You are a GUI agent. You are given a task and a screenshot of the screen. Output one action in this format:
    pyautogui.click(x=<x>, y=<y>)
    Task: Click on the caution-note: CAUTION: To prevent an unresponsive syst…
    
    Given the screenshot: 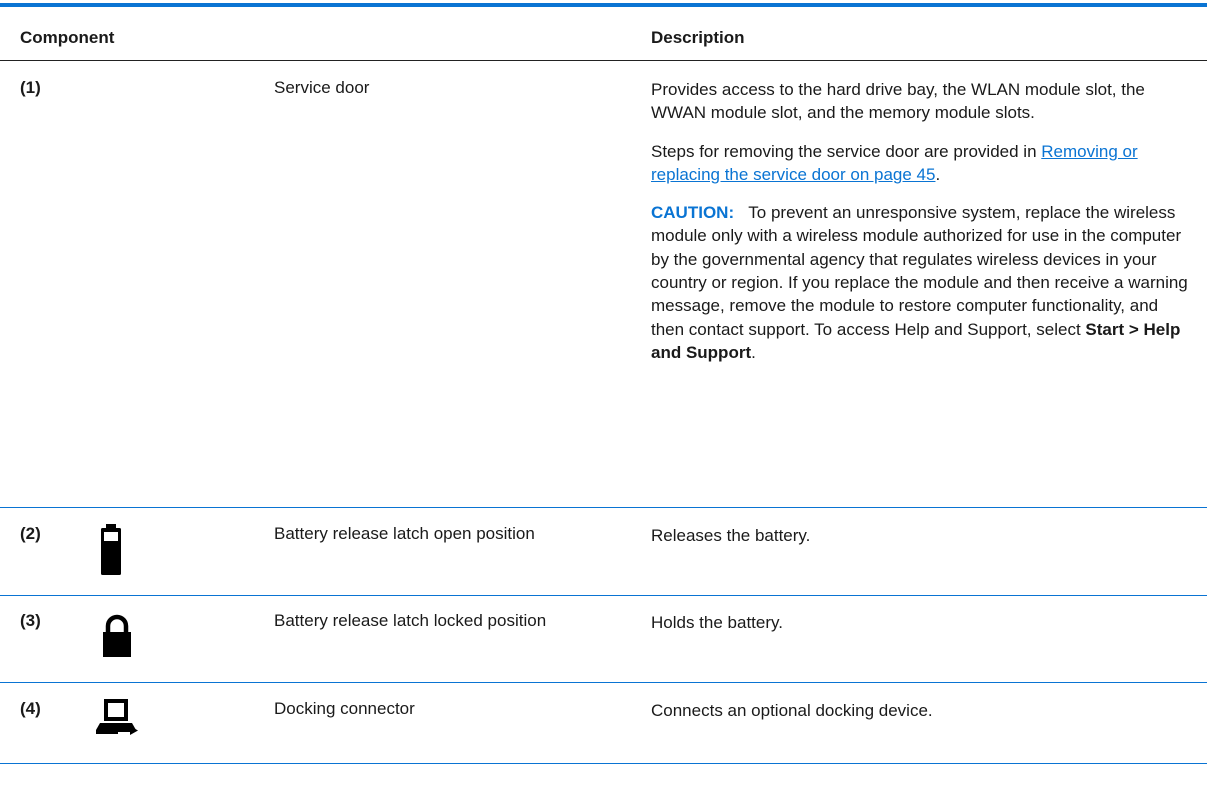 What is the action you would take?
    pyautogui.click(x=921, y=282)
    